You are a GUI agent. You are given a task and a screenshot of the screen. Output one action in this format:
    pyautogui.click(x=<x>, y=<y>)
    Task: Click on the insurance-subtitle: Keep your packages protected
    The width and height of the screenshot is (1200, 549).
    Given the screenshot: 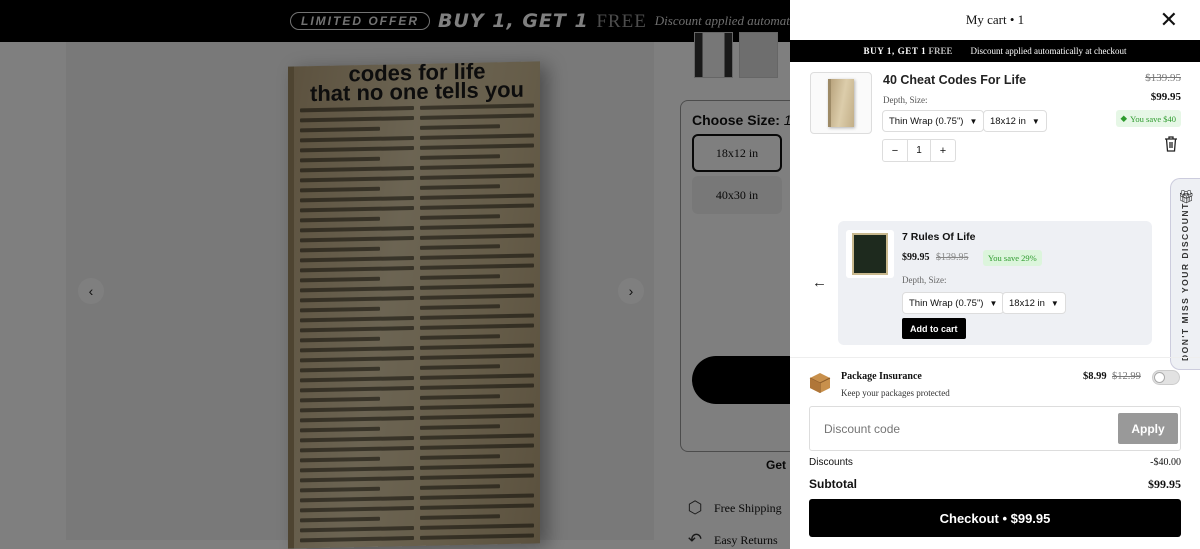 What is the action you would take?
    pyautogui.click(x=895, y=393)
    